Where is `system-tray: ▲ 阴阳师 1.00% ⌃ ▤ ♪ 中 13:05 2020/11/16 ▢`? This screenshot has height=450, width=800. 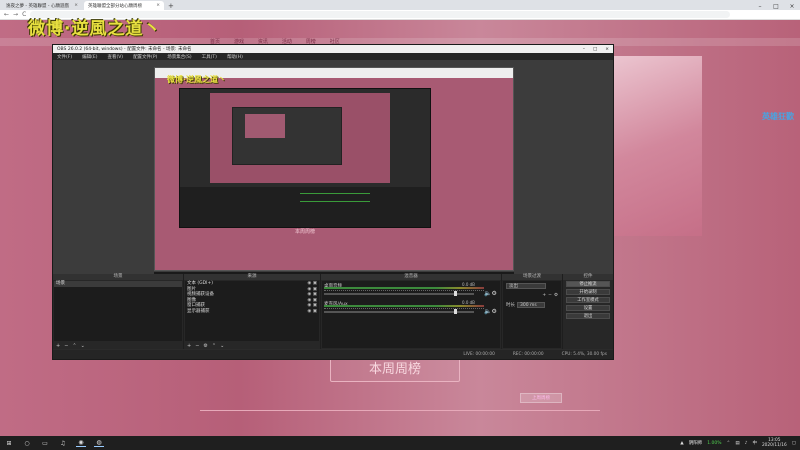 system-tray: ▲ 阴阳师 1.00% ⌃ ▤ ♪ 中 13:05 2020/11/16 ▢ is located at coordinates (738, 443).